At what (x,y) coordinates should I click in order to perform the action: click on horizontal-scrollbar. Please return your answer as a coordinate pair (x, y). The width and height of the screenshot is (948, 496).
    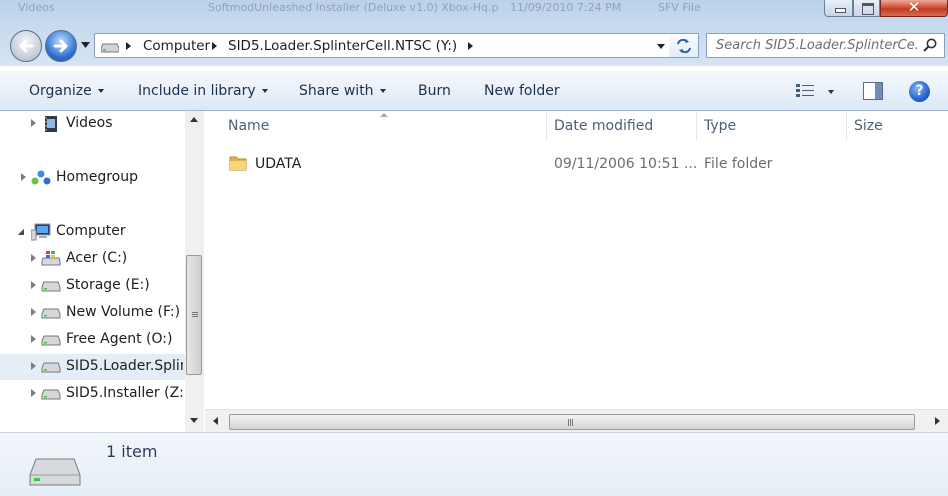
    Looking at the image, I should click on (576, 421).